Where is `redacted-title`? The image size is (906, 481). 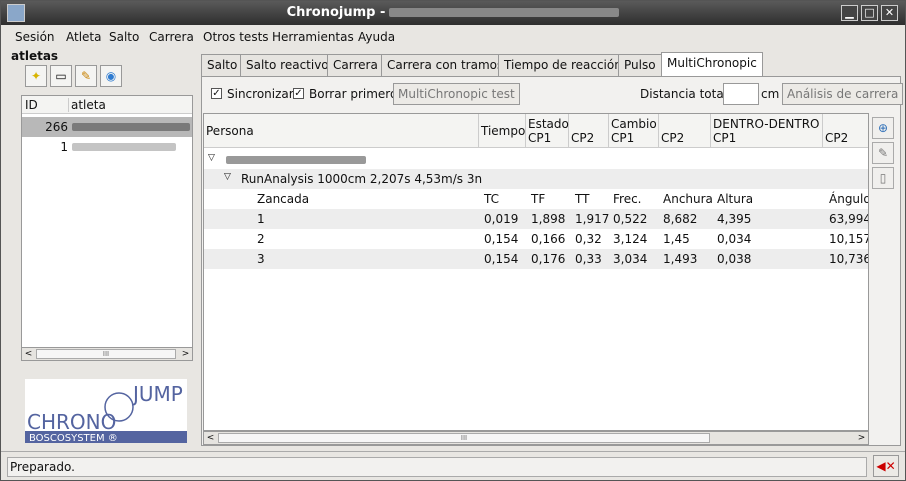
redacted-title is located at coordinates (504, 12).